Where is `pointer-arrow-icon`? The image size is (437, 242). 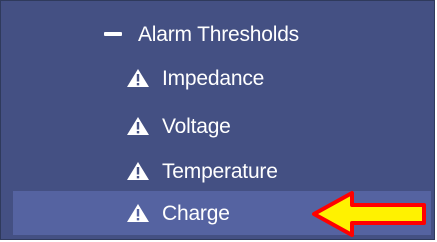
pointer-arrow-icon is located at coordinates (369, 214).